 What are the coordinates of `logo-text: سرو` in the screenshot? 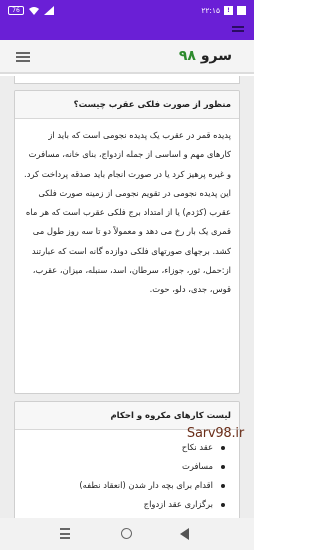 It's located at (216, 56).